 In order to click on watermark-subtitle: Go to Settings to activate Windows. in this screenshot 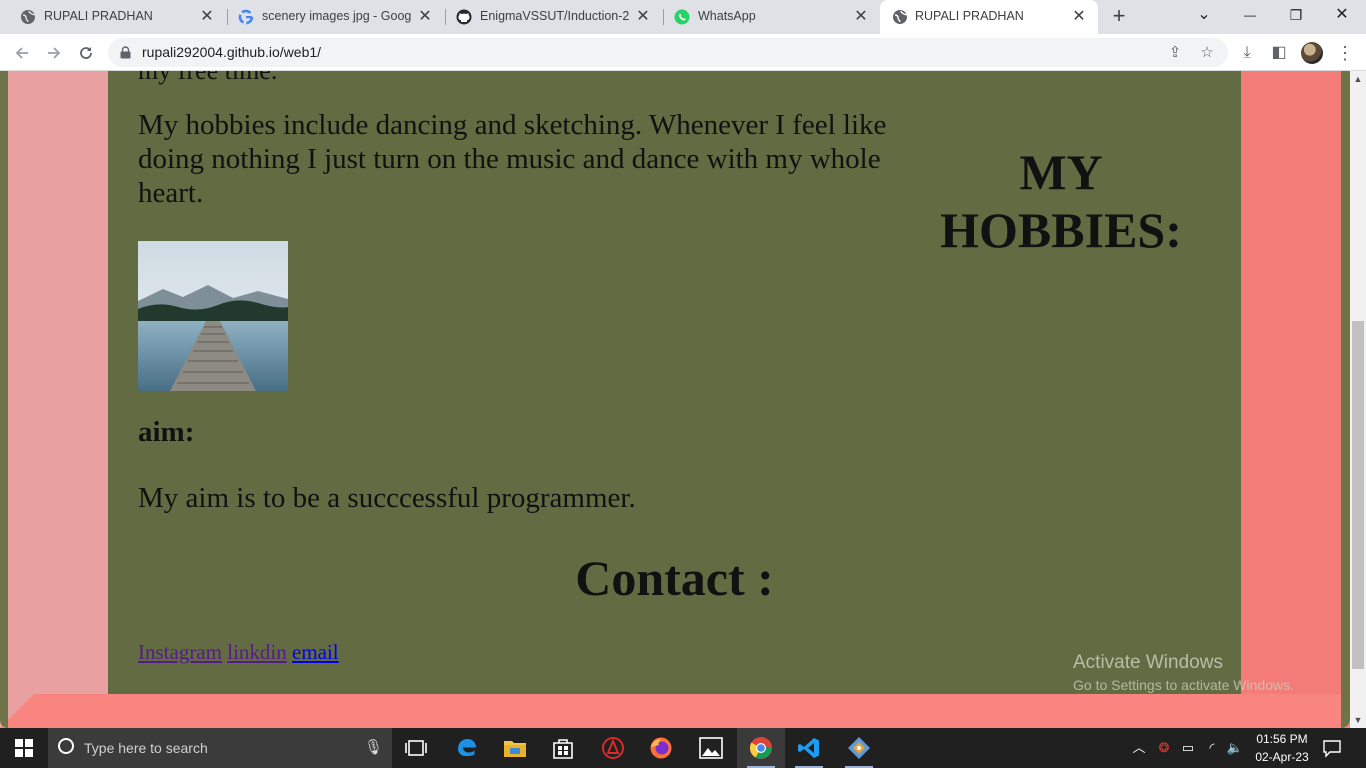, I will do `click(1183, 685)`.